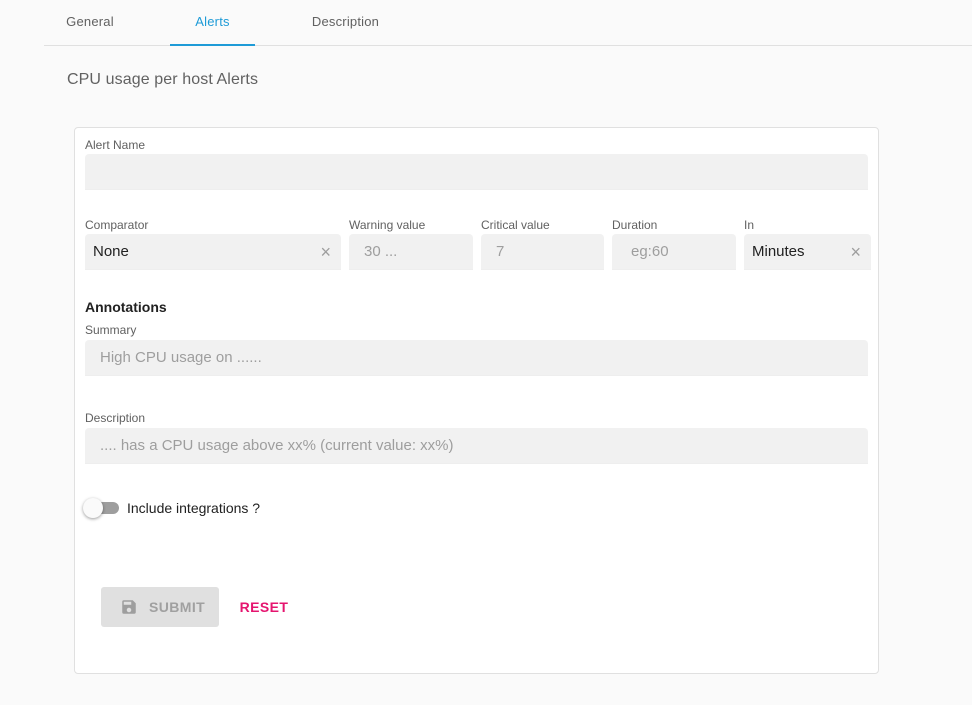 This screenshot has height=705, width=972. I want to click on include-integrations-label: Include integrations ?, so click(194, 508).